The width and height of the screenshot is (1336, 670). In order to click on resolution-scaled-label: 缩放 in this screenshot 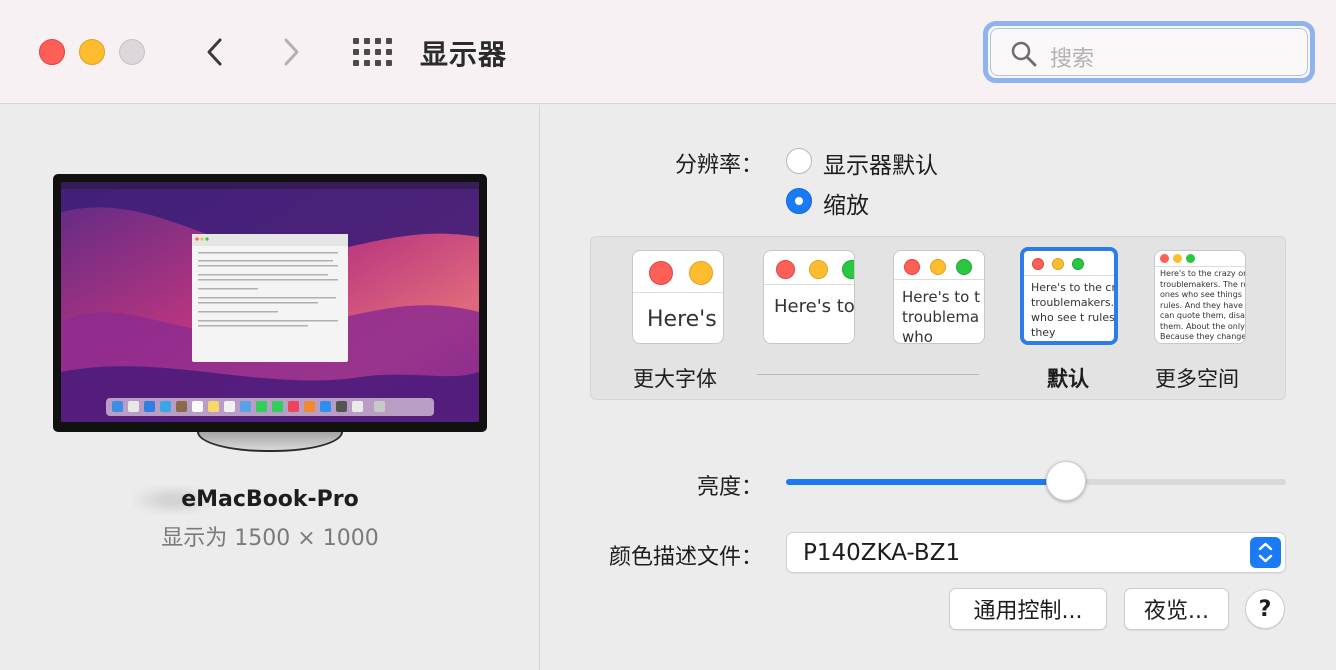, I will do `click(846, 203)`.